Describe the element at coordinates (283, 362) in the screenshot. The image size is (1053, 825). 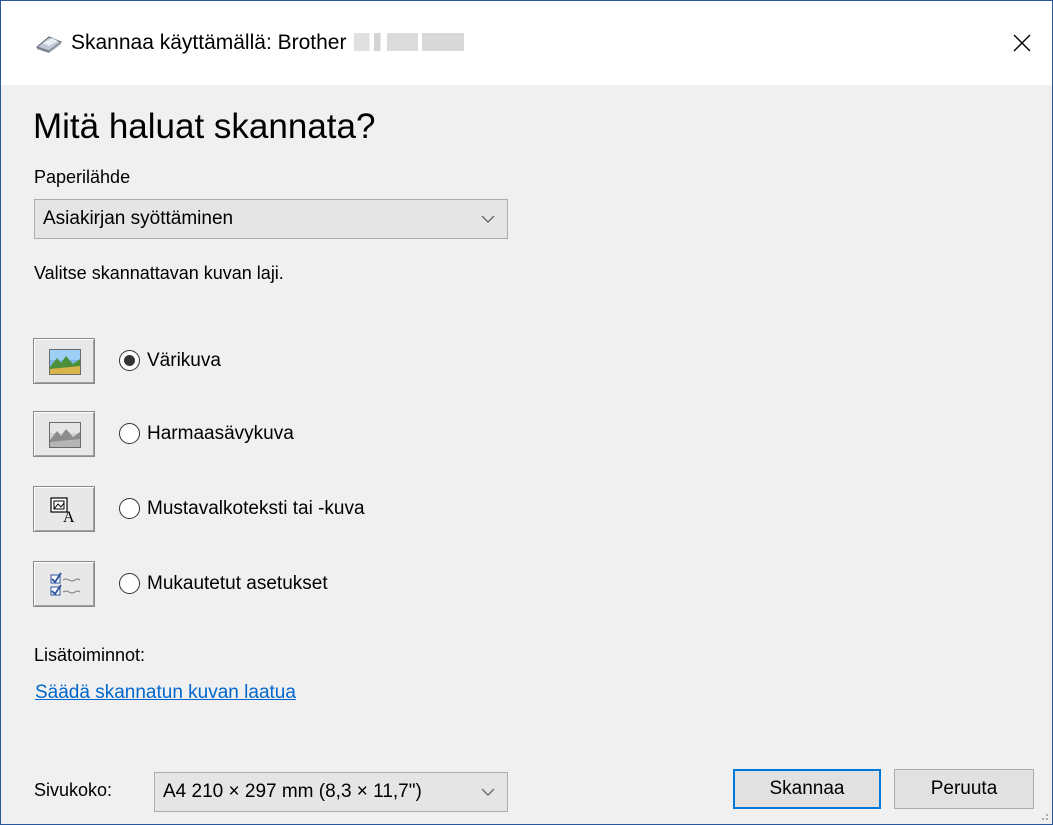
I see `picture-type-option-color: Värikuva` at that location.